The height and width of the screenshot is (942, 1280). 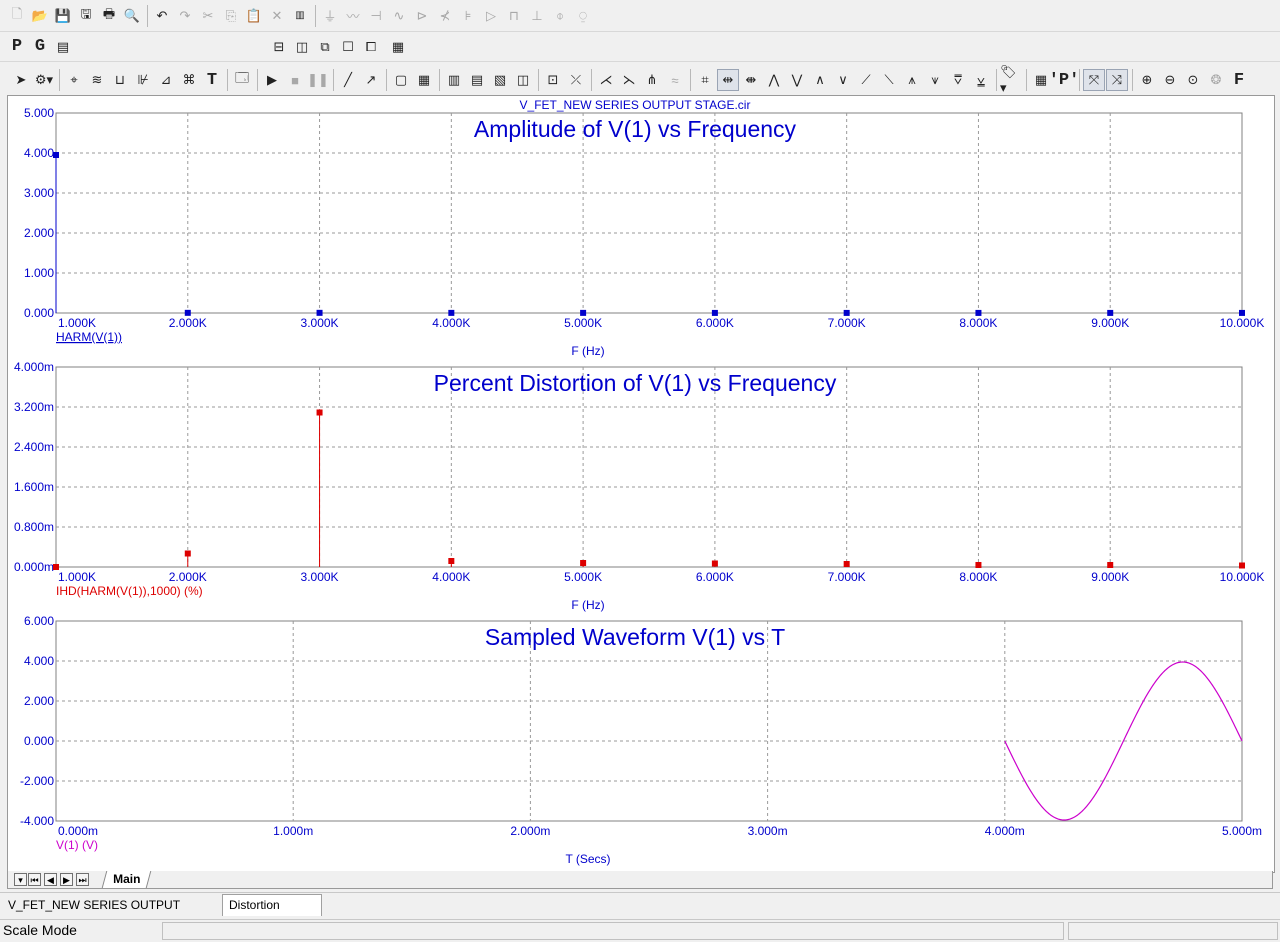 I want to click on grid-toggle-icon: ▤, so click(x=63, y=47).